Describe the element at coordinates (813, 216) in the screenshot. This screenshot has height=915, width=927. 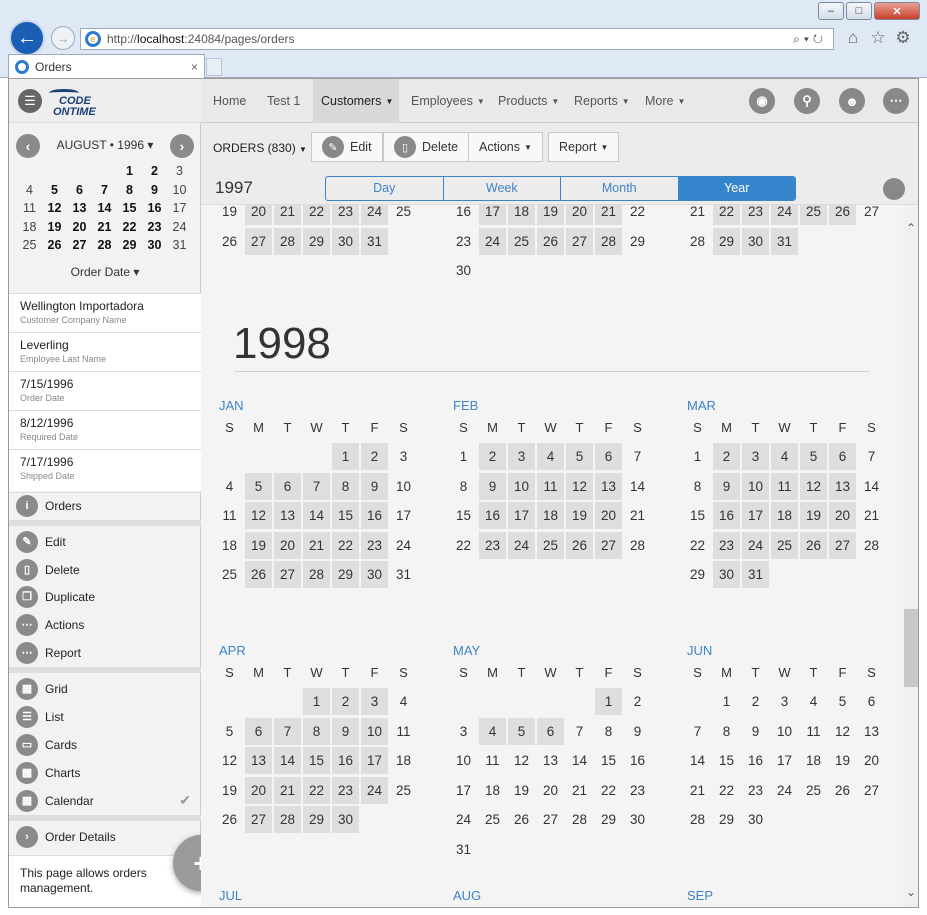
I see `calendar-day: 25` at that location.